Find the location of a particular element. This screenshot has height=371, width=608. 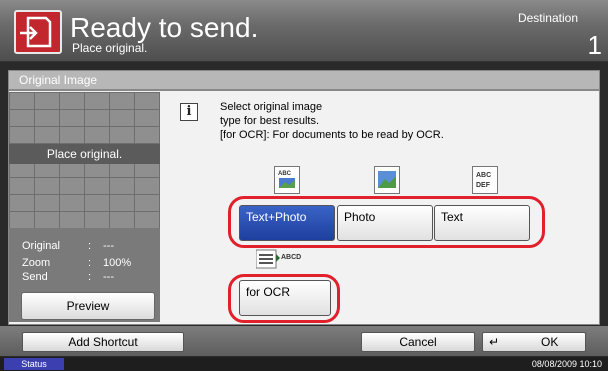

section-header: Original Image is located at coordinates (304, 80).